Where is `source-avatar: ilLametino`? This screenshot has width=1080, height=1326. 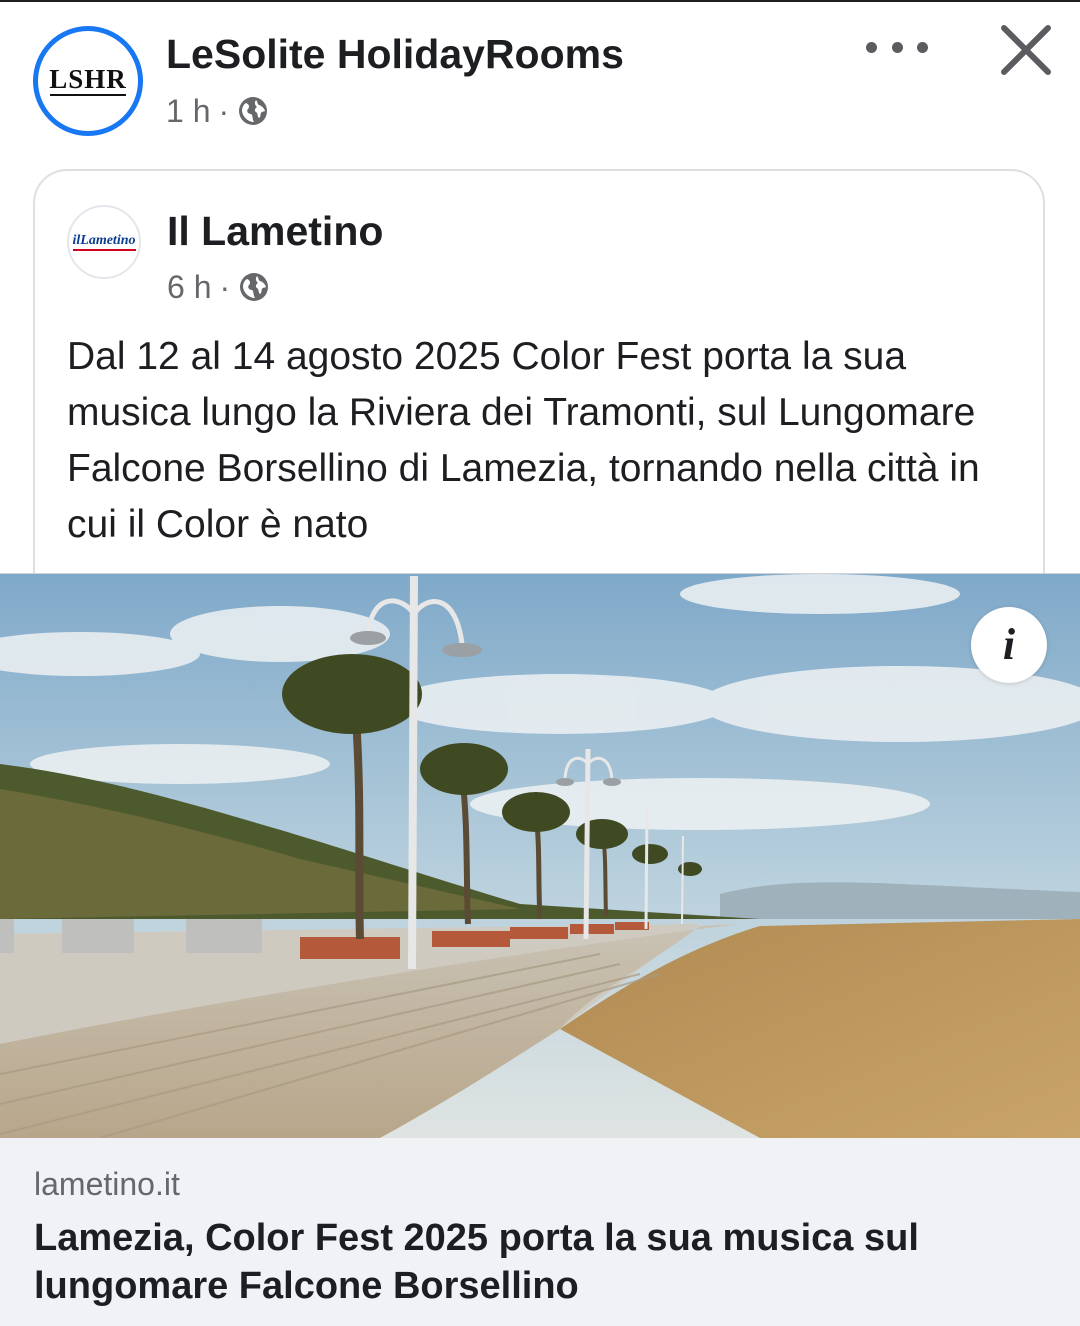 source-avatar: ilLametino is located at coordinates (104, 242).